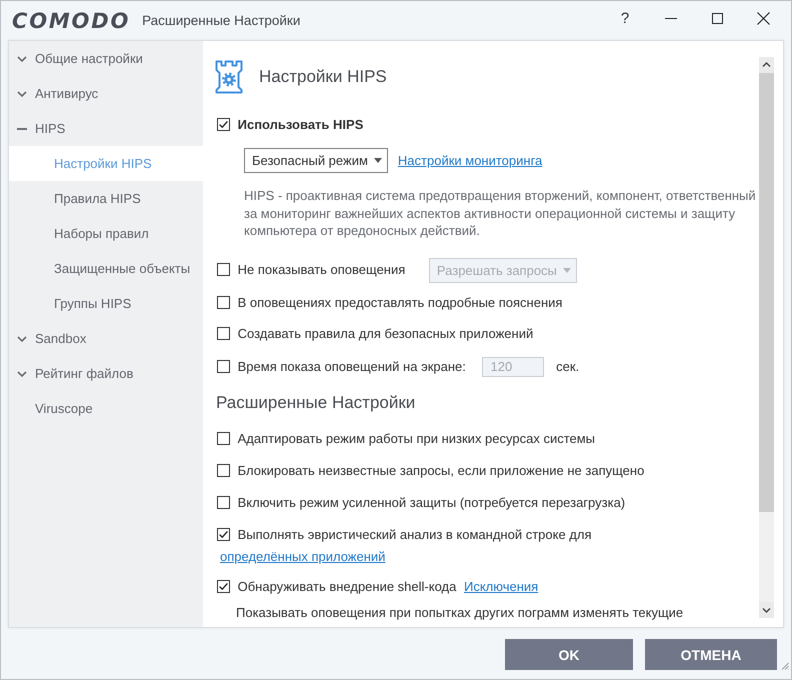 This screenshot has height=680, width=792. Describe the element at coordinates (347, 586) in the screenshot. I see `option-label: Обнаруживать внедрение shell-кода` at that location.